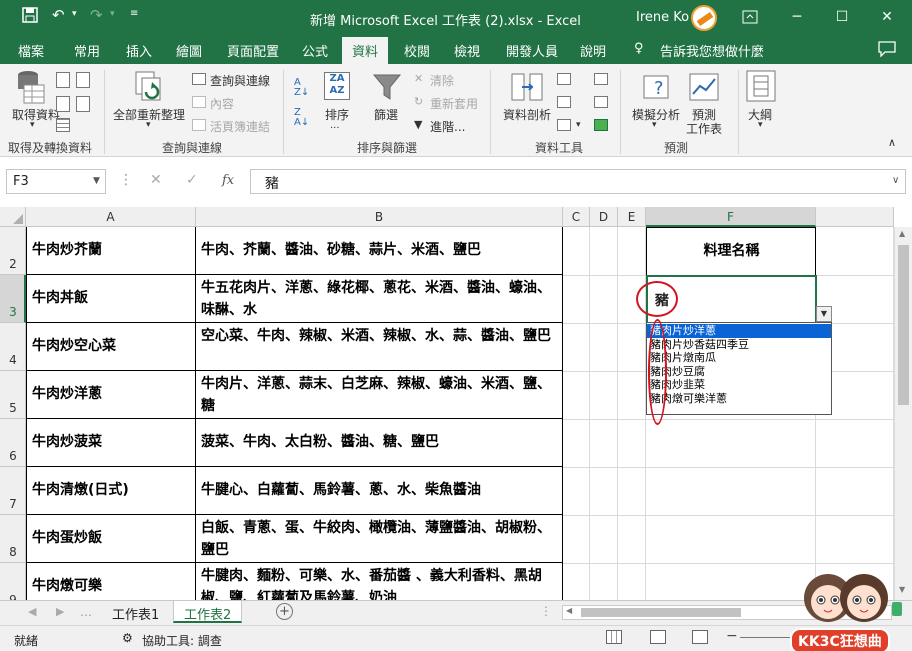  I want to click on select-all-corner, so click(13, 217).